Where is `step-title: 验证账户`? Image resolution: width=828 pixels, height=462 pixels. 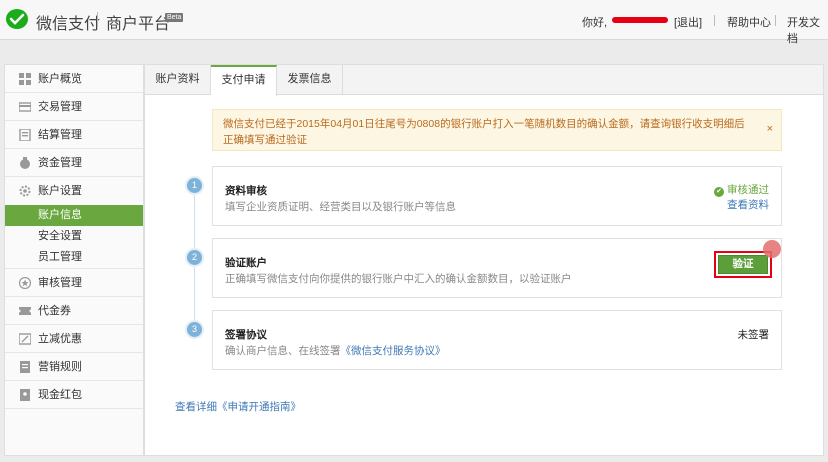
step-title: 验证账户 is located at coordinates (246, 263).